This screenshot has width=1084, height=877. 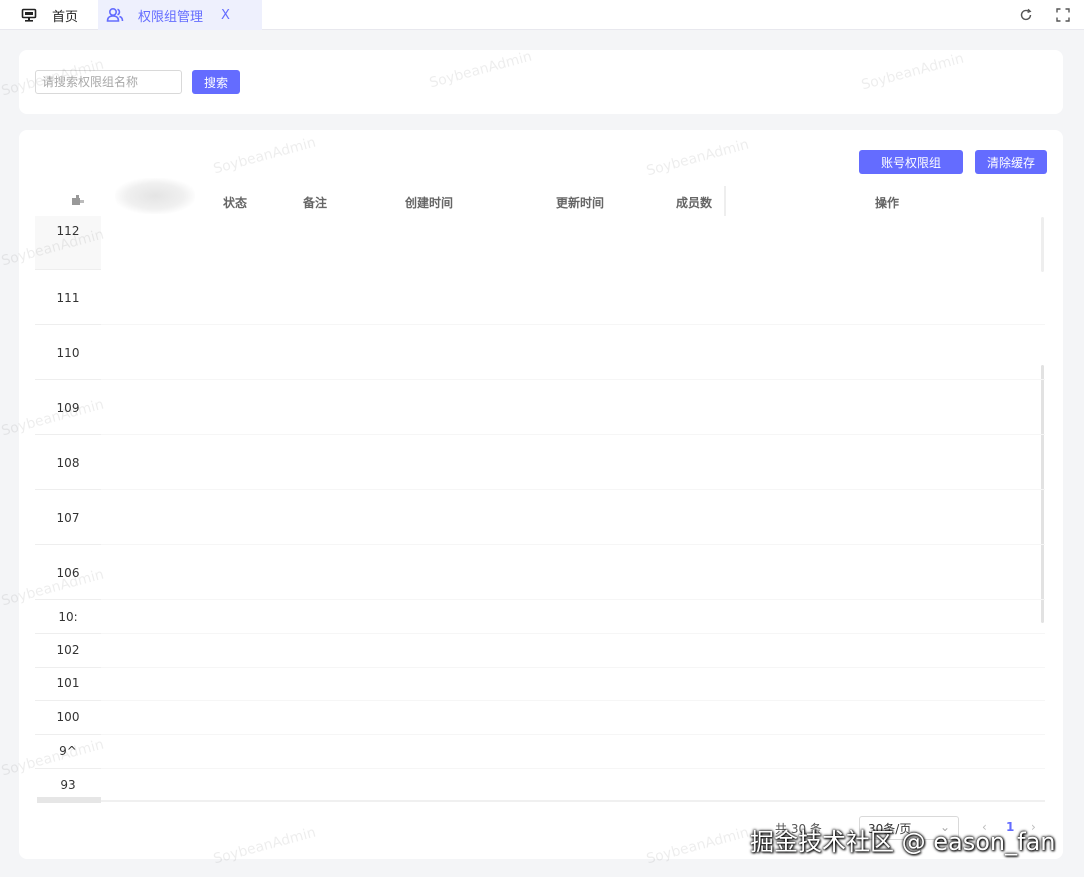 What do you see at coordinates (1042, 494) in the screenshot?
I see `vertical-scrollbar-thumb` at bounding box center [1042, 494].